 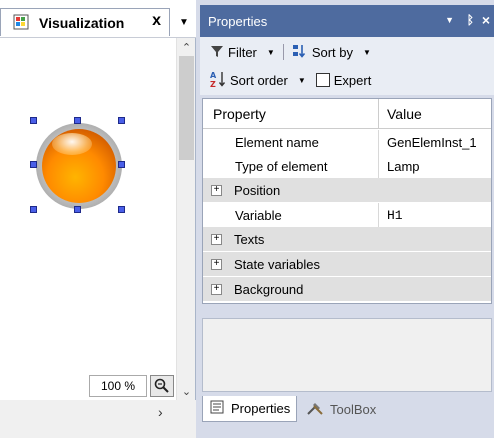 What do you see at coordinates (261, 408) in the screenshot?
I see `tab-label: Properties` at bounding box center [261, 408].